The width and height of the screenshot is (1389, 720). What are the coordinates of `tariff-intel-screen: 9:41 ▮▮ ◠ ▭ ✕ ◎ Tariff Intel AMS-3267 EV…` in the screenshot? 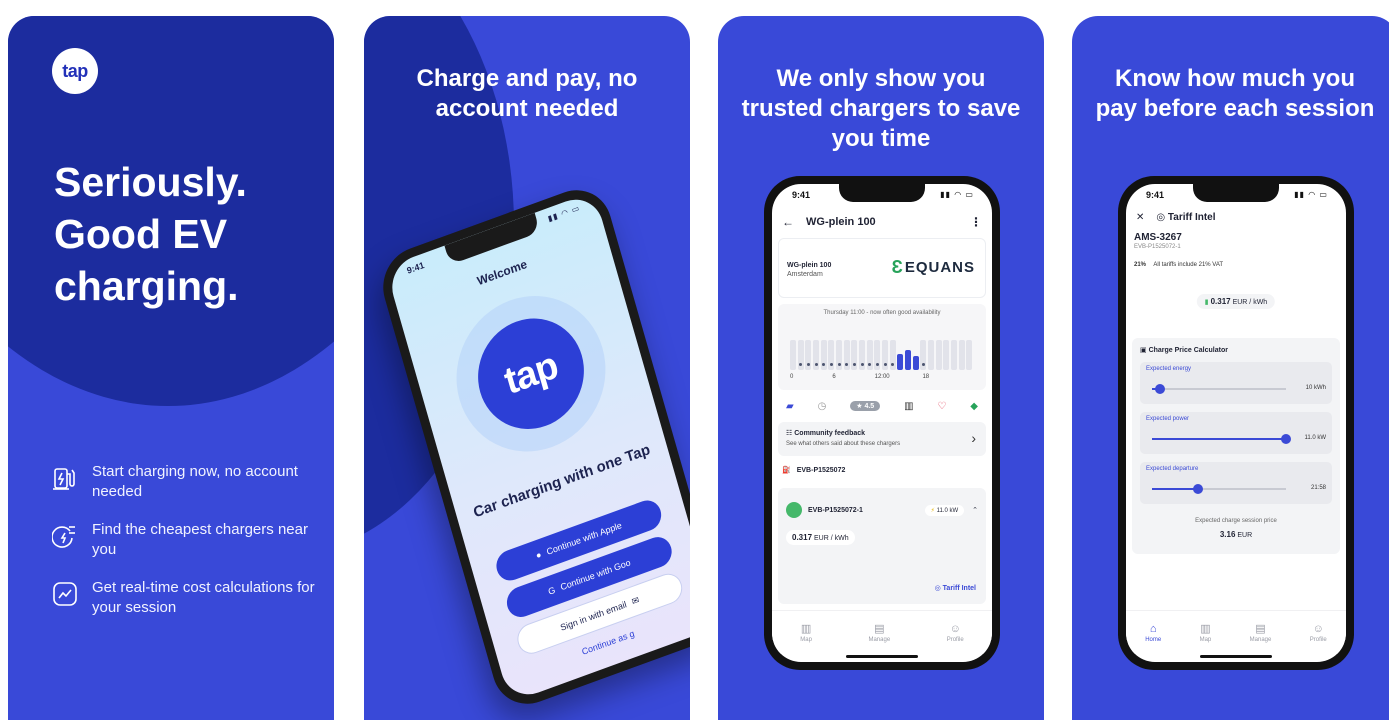 It's located at (1236, 423).